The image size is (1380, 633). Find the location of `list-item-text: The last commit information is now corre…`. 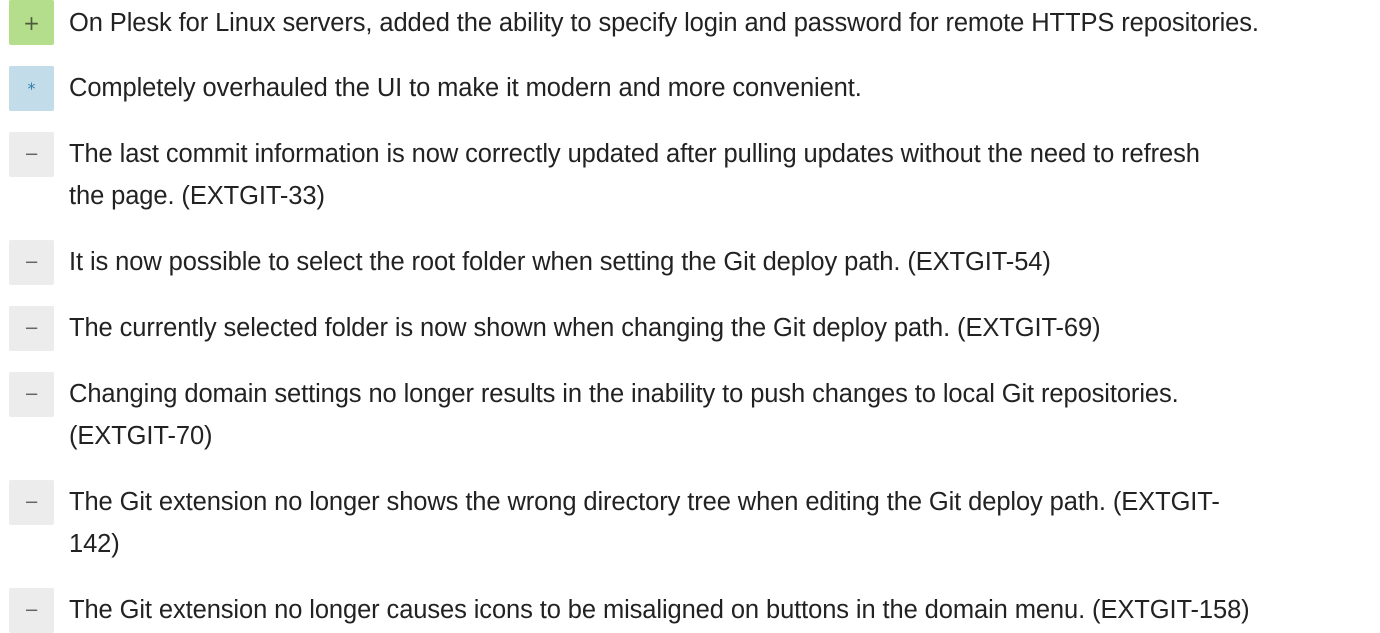

list-item-text: The last commit information is now corre… is located at coordinates (634, 175).